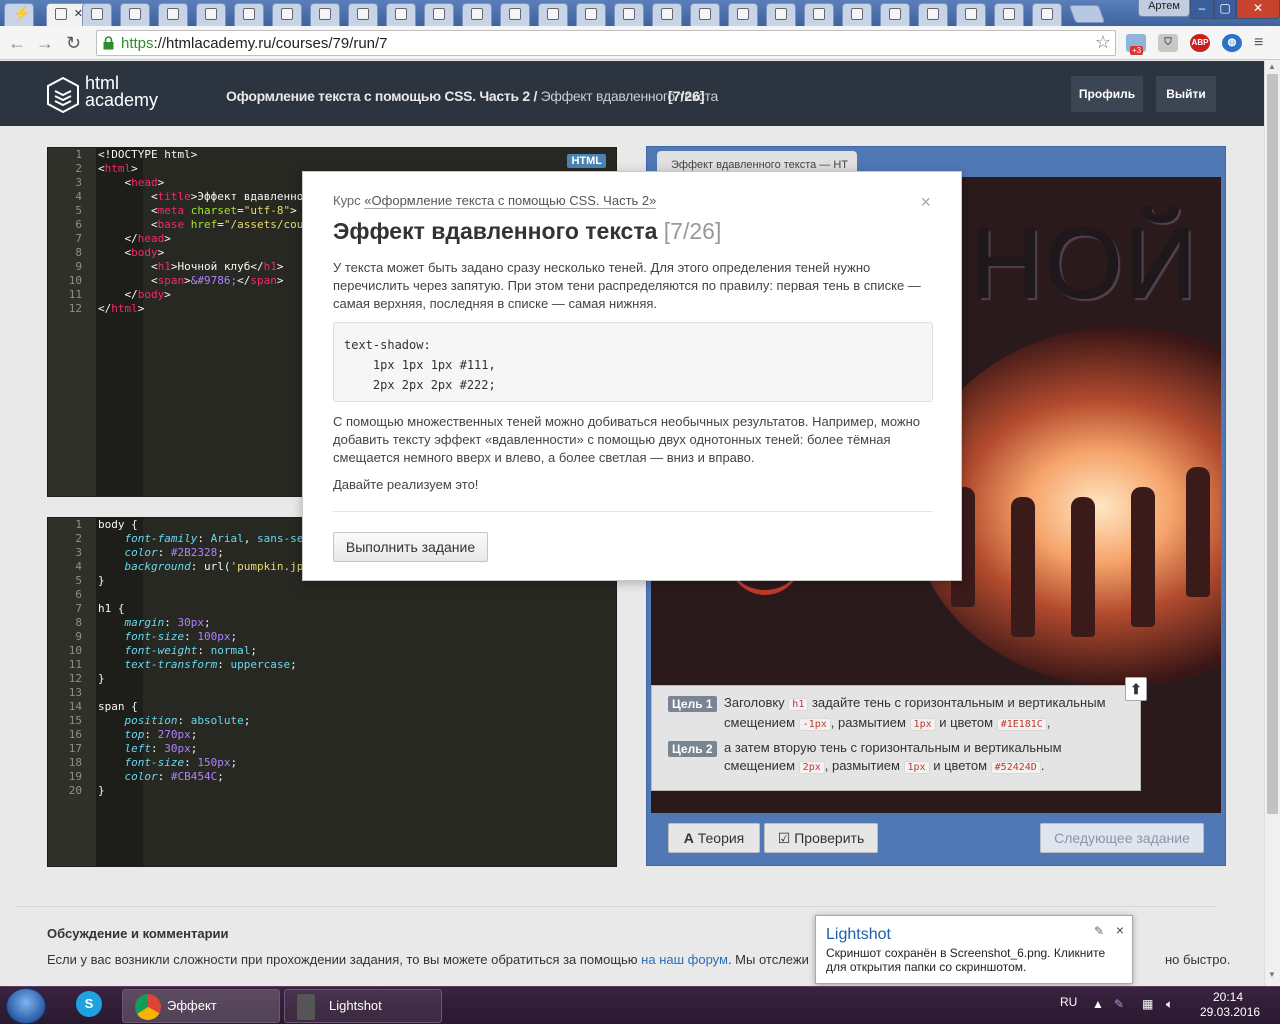  I want to click on modal-title: Эффект вдавленного текста [7/26], so click(527, 231).